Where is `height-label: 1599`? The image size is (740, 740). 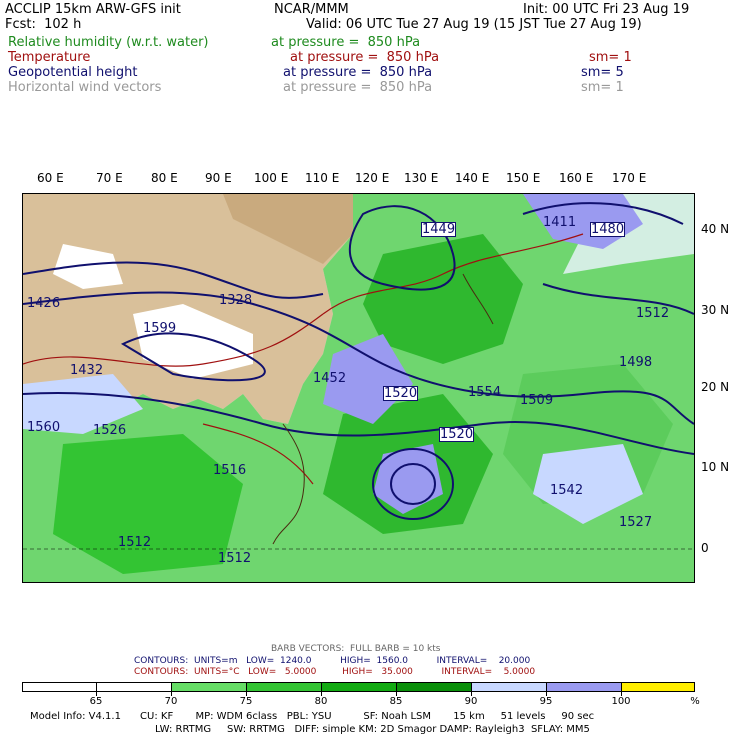
height-label: 1599 is located at coordinates (160, 328).